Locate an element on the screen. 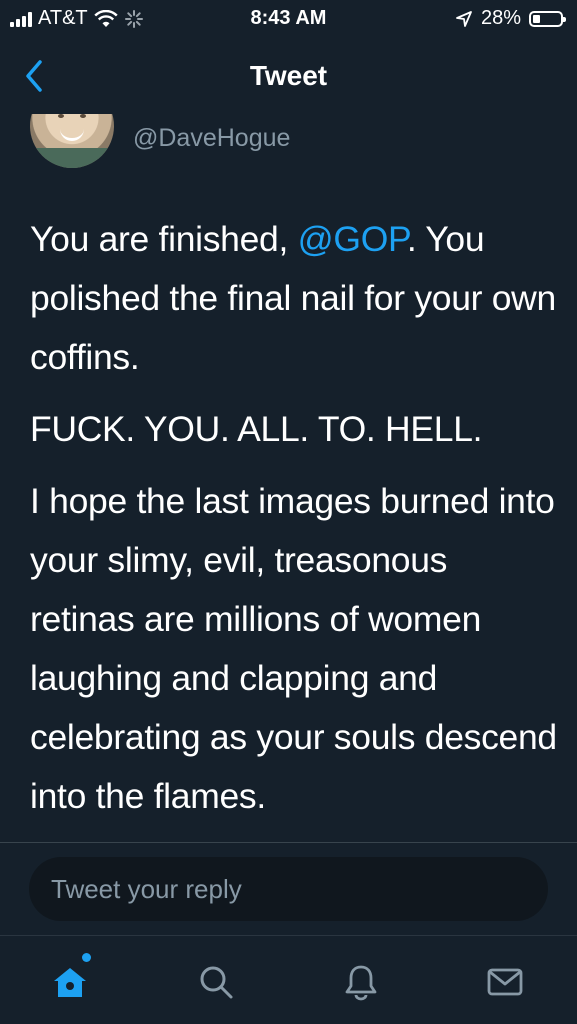 This screenshot has height=1024, width=577. location-arrow-icon is located at coordinates (464, 18).